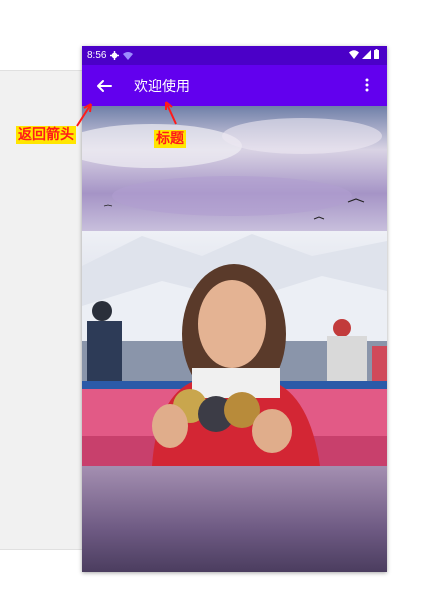  Describe the element at coordinates (46, 135) in the screenshot. I see `back-arrow-annotation: 返回箭头` at that location.